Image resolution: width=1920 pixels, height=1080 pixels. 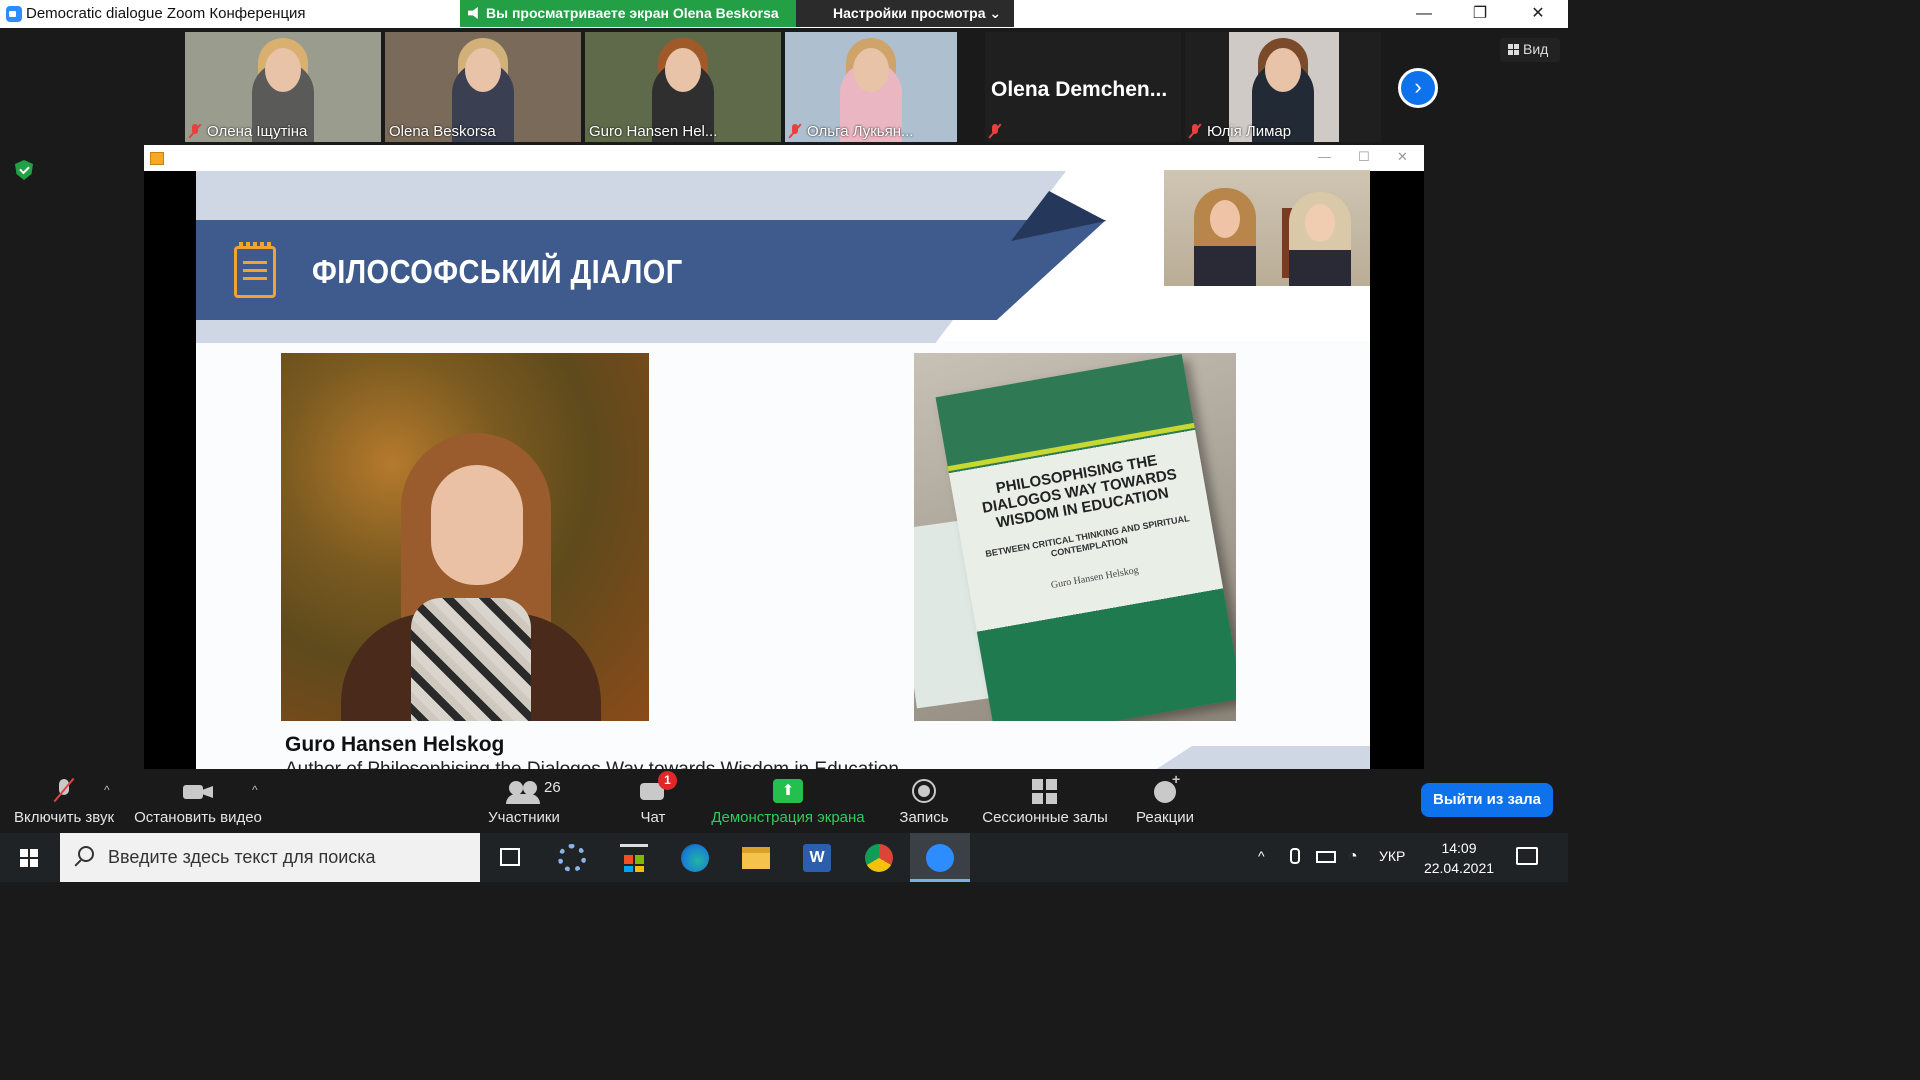 What do you see at coordinates (1487, 800) in the screenshot?
I see `leave-meeting-button: Выйти из зала` at bounding box center [1487, 800].